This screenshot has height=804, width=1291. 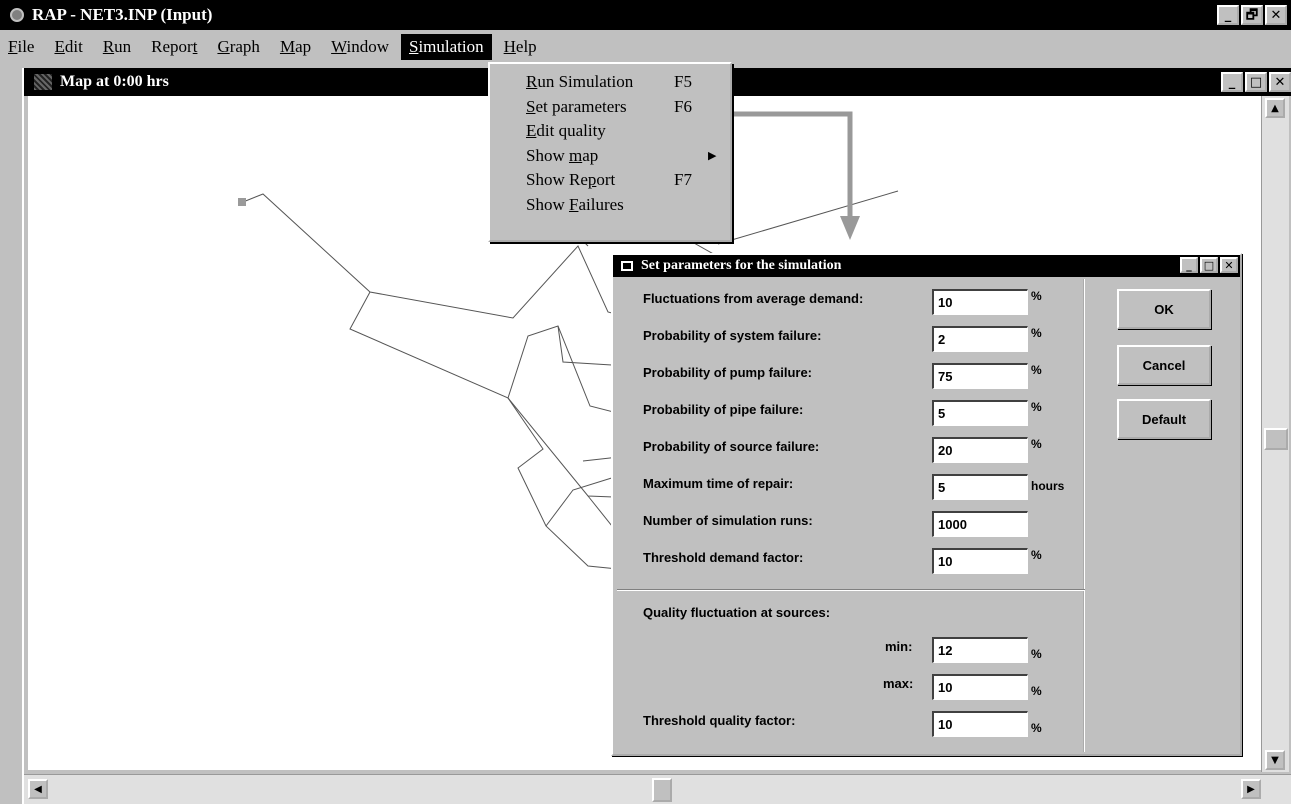 I want to click on field-label: Fluctuations from average demand:, so click(x=753, y=298).